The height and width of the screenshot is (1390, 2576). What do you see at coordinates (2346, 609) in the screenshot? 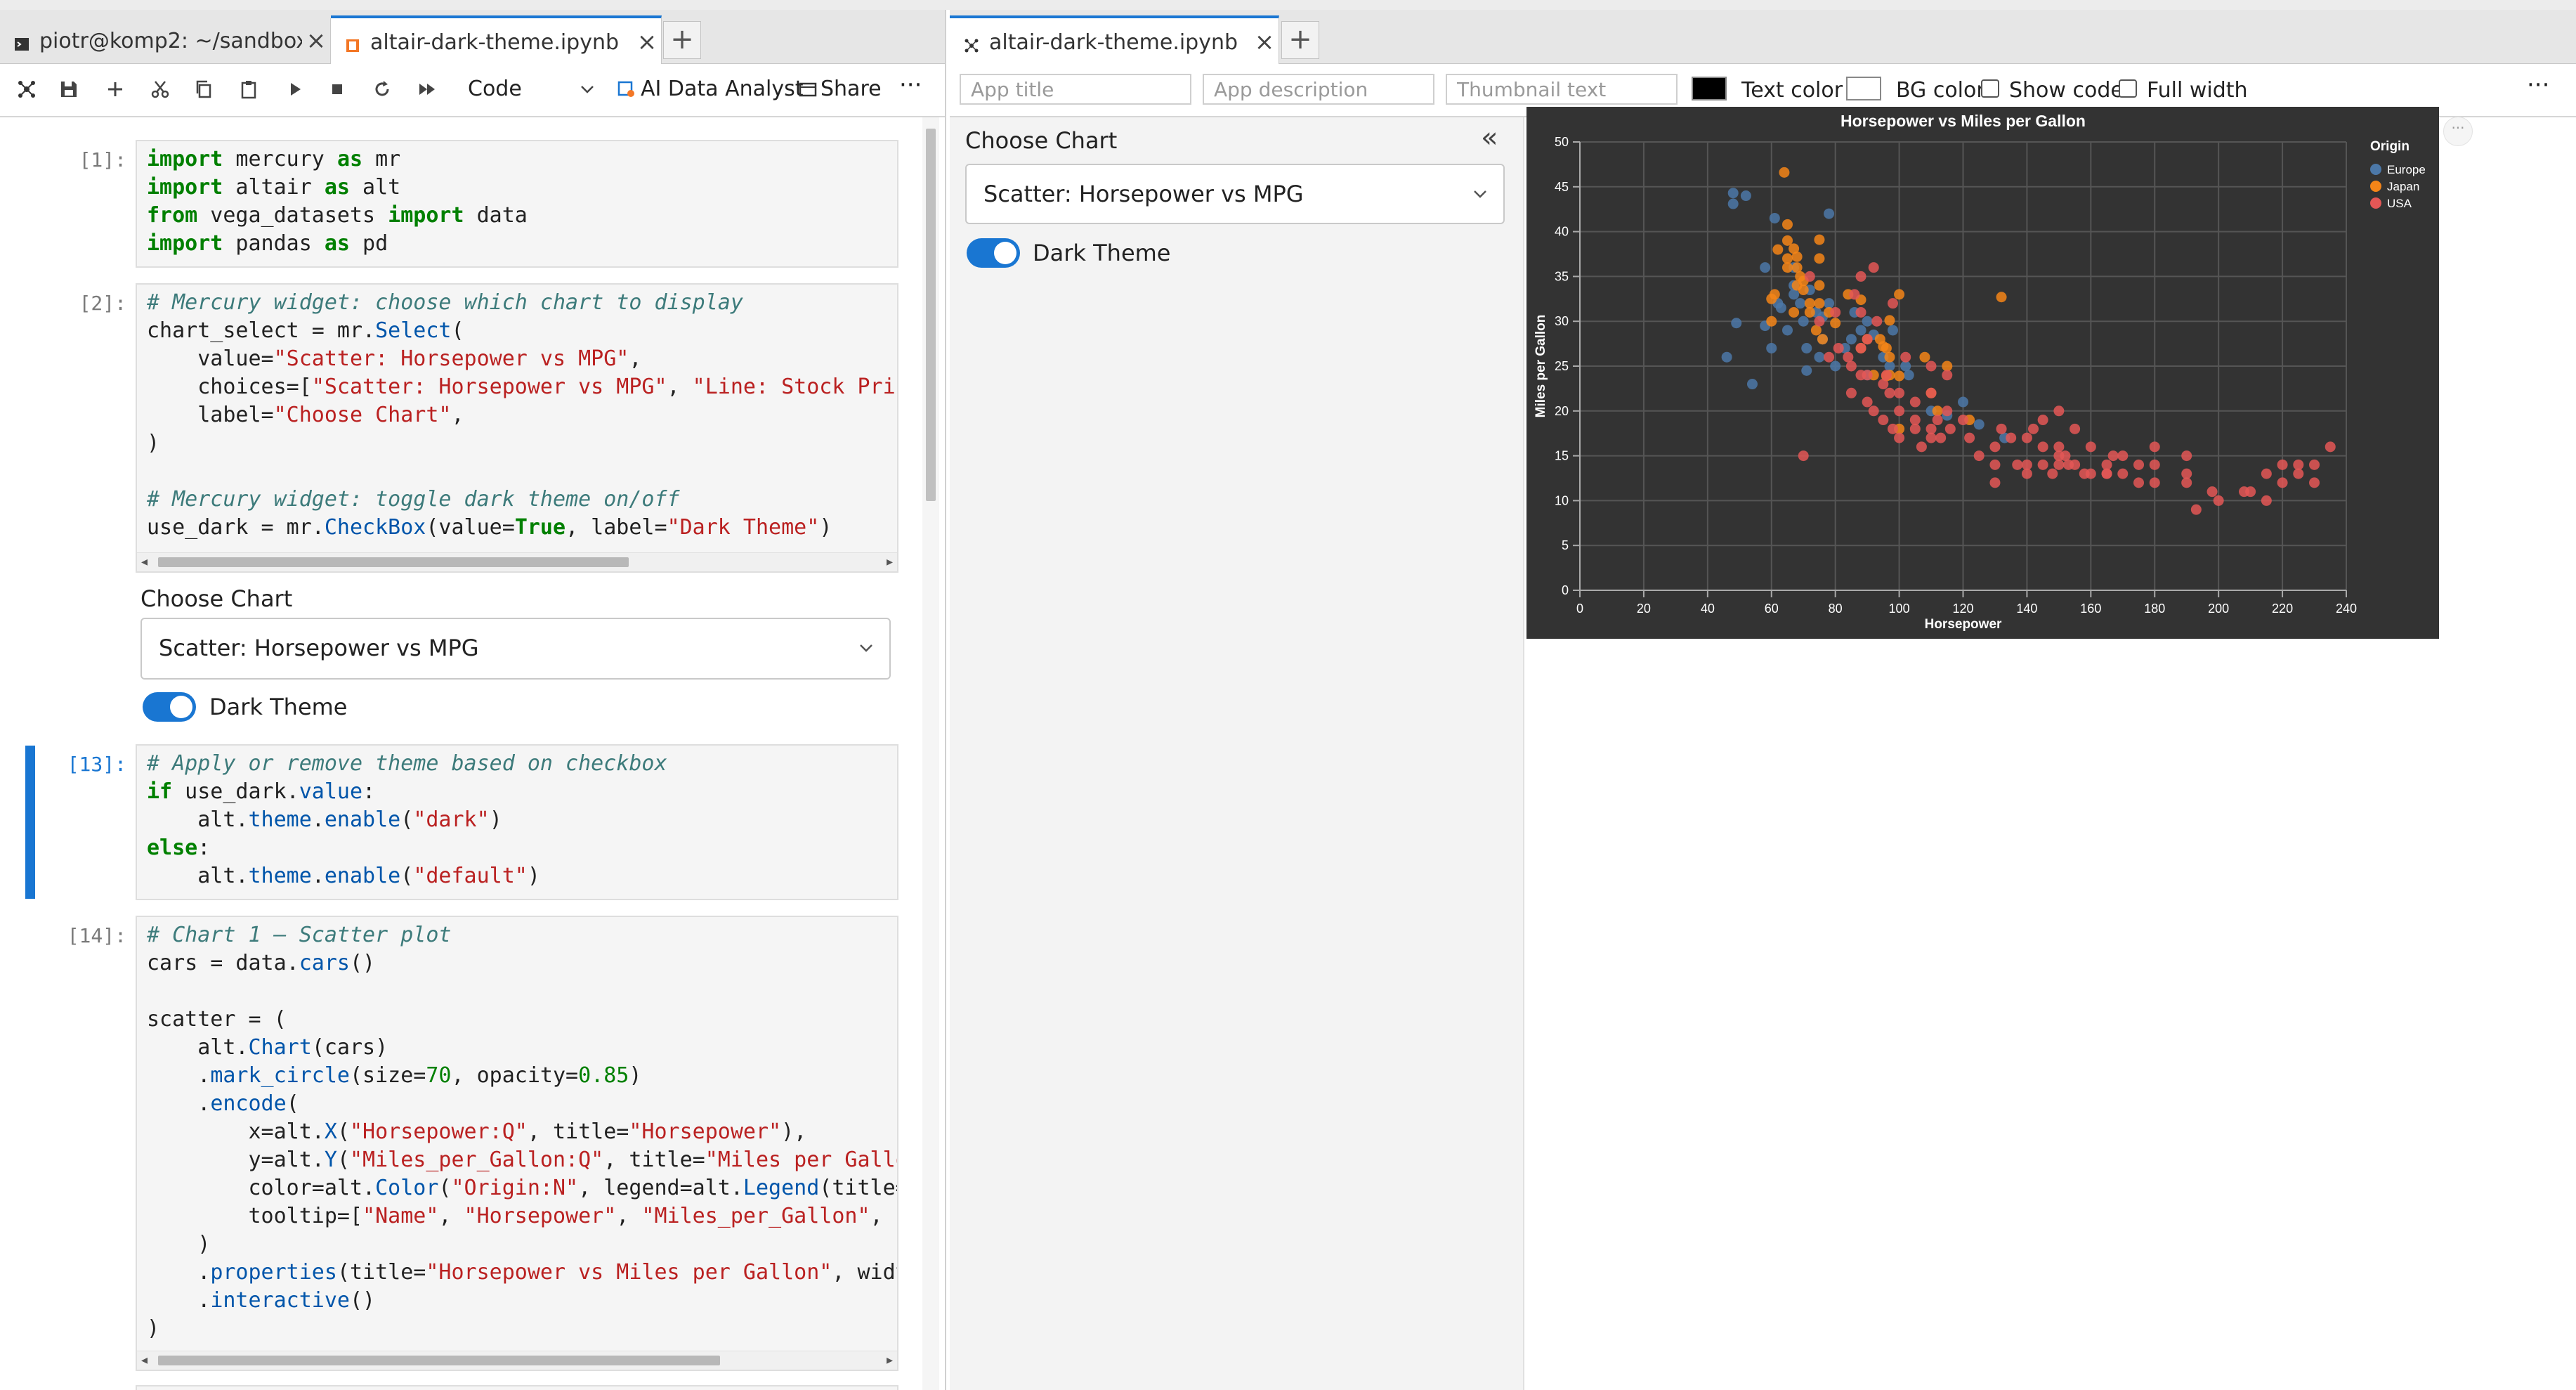
I see `x-tick-label: 240` at bounding box center [2346, 609].